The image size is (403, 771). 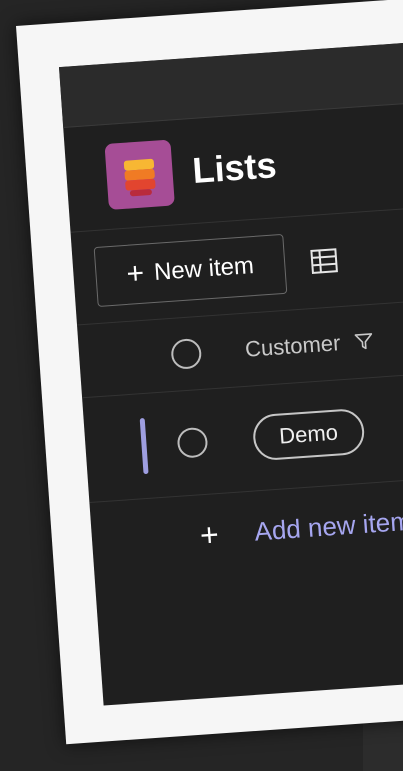 I want to click on column-header-customer: Customer, so click(x=292, y=346).